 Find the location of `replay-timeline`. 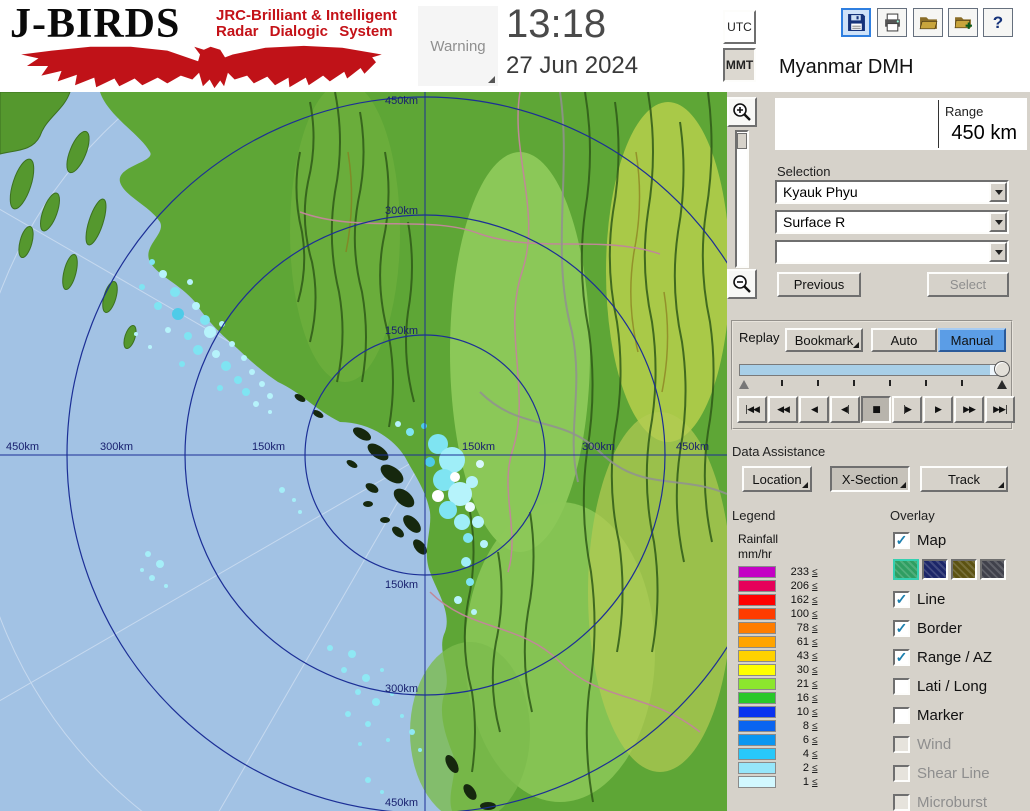

replay-timeline is located at coordinates (874, 375).